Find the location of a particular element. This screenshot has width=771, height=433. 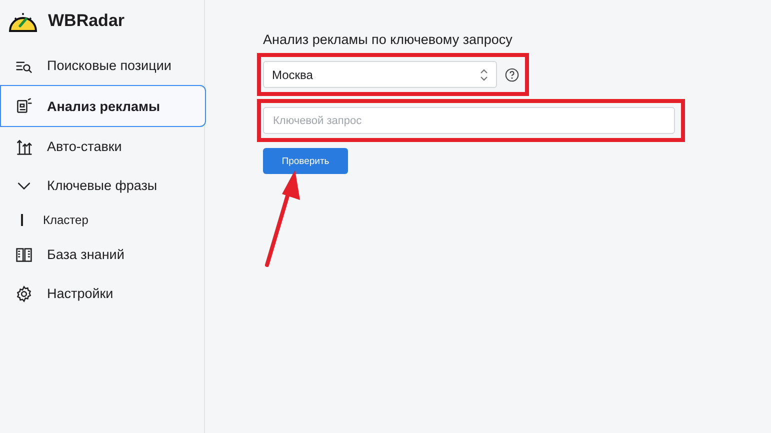

tree-line-icon is located at coordinates (22, 220).